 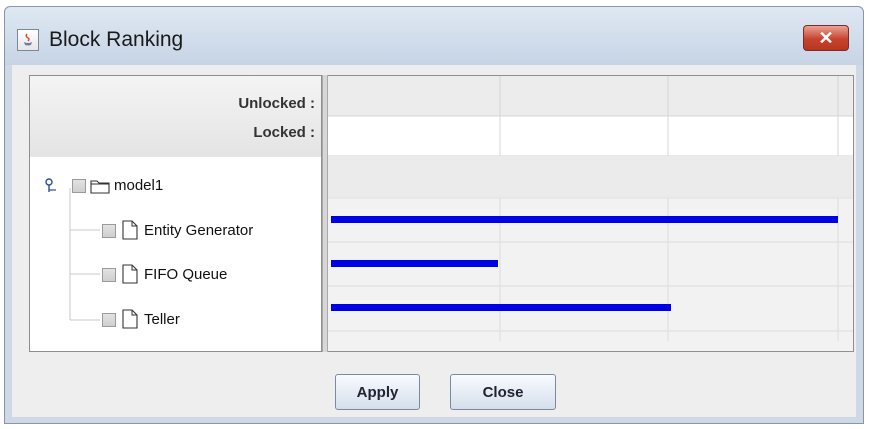 What do you see at coordinates (584, 219) in the screenshot?
I see `entity-generator-rank-bar` at bounding box center [584, 219].